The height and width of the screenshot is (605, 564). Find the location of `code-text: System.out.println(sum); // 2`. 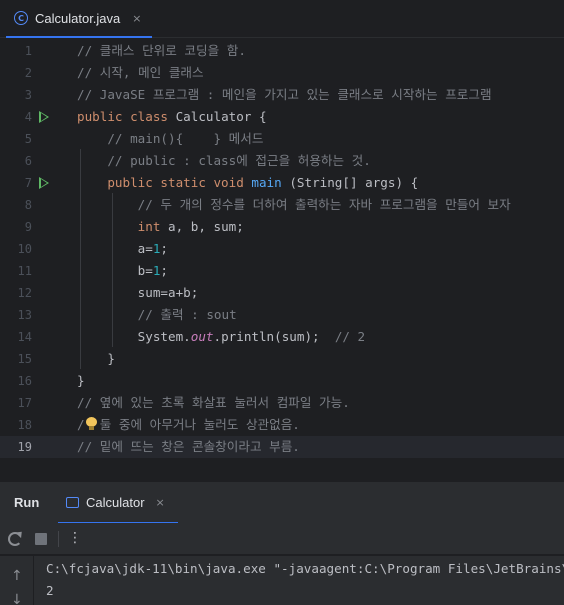

code-text: System.out.println(sum); // 2 is located at coordinates (221, 337).